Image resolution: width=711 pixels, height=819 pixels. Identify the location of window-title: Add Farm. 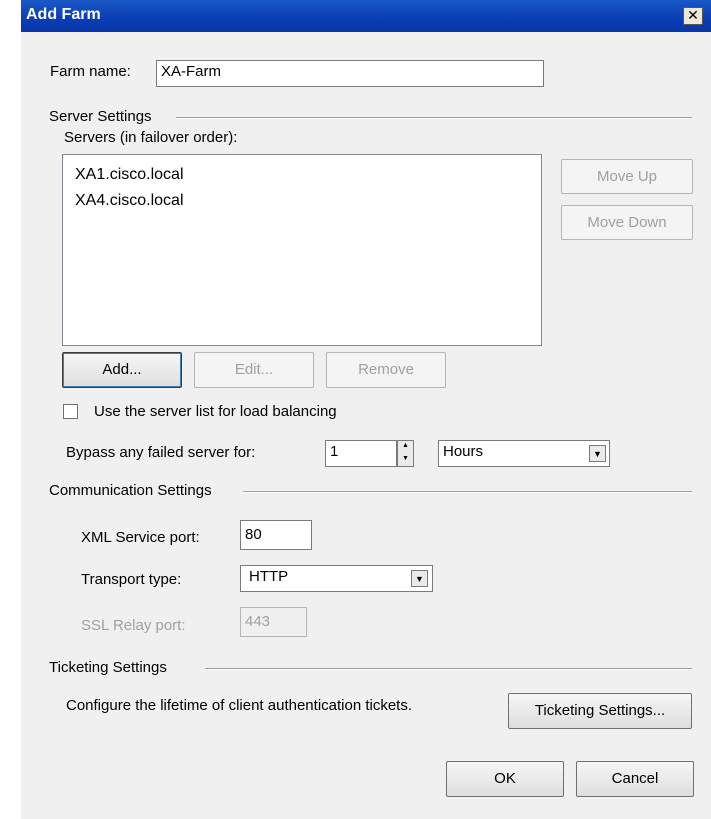
(63, 14).